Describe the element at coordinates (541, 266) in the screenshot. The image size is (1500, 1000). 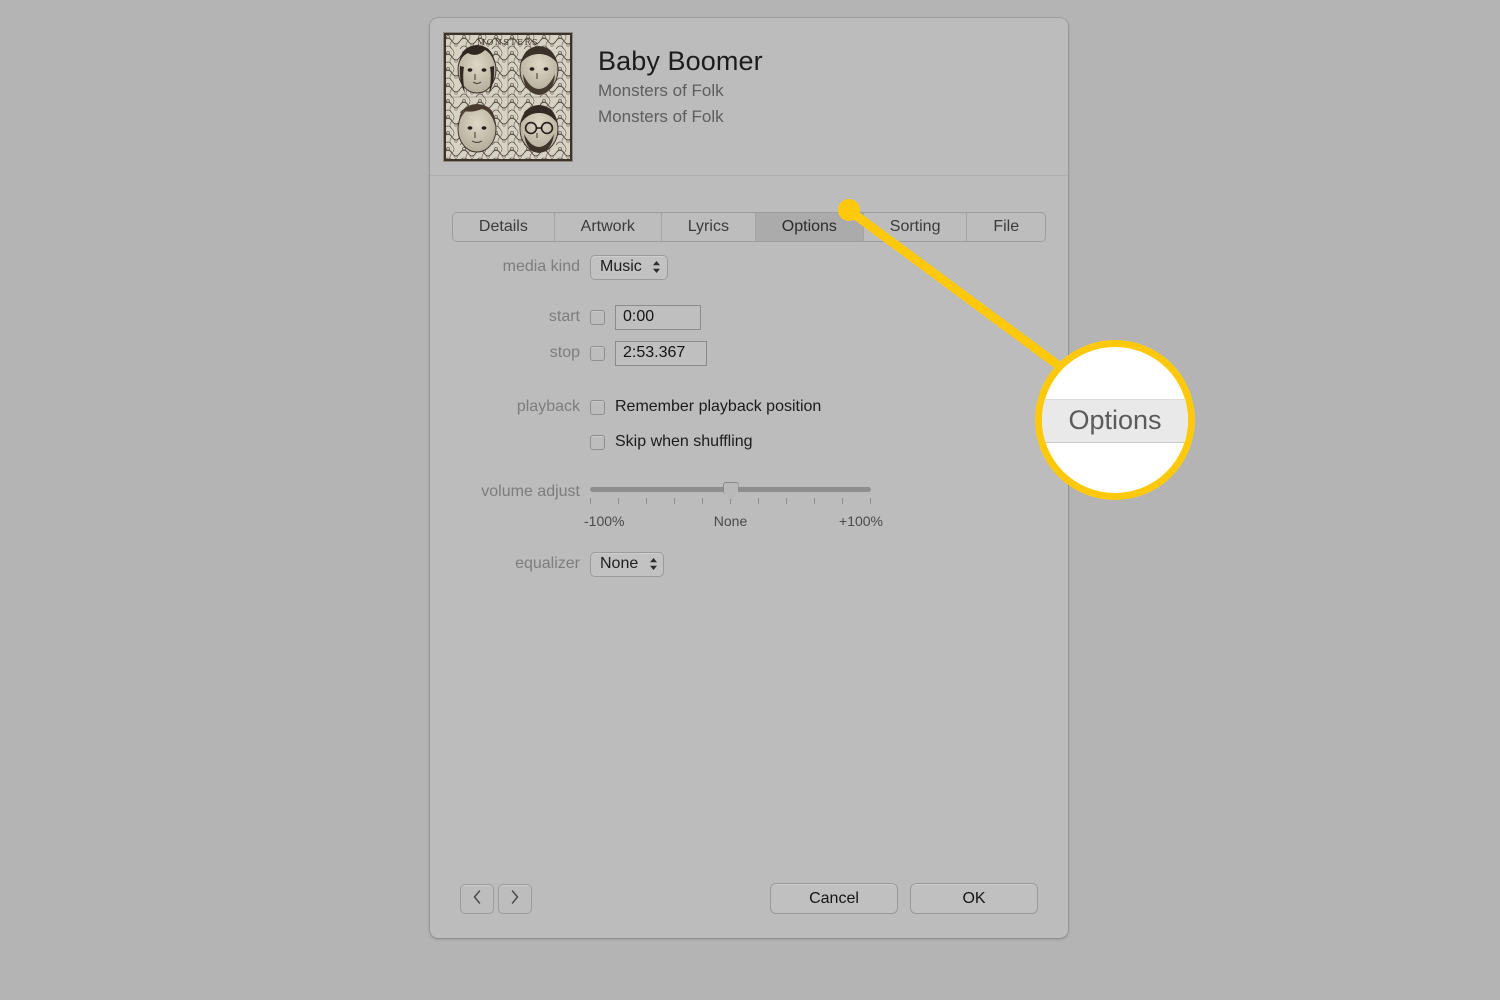
I see `media-kind-label: media kind` at that location.